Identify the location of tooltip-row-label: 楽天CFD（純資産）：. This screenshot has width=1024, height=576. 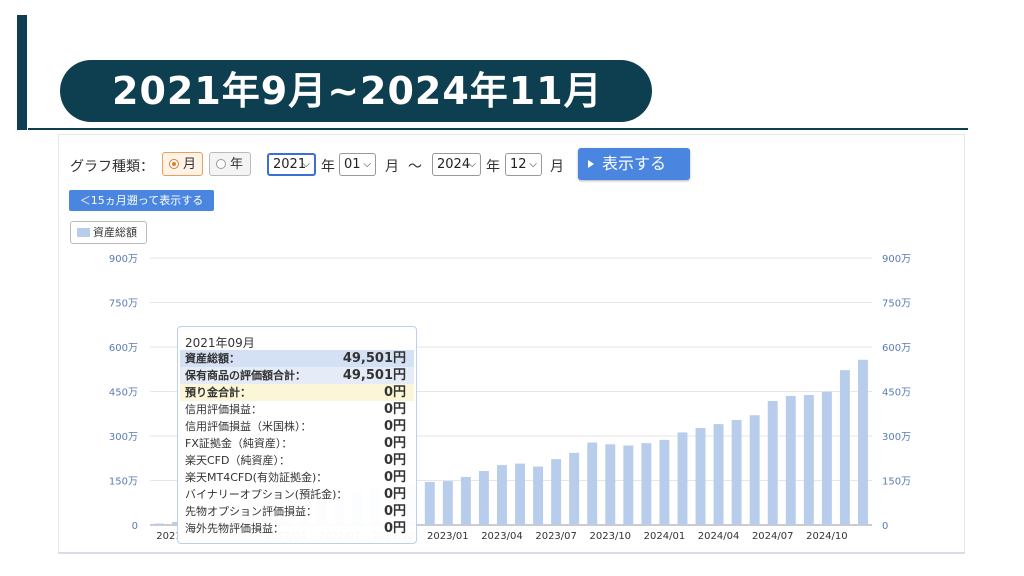
(237, 460).